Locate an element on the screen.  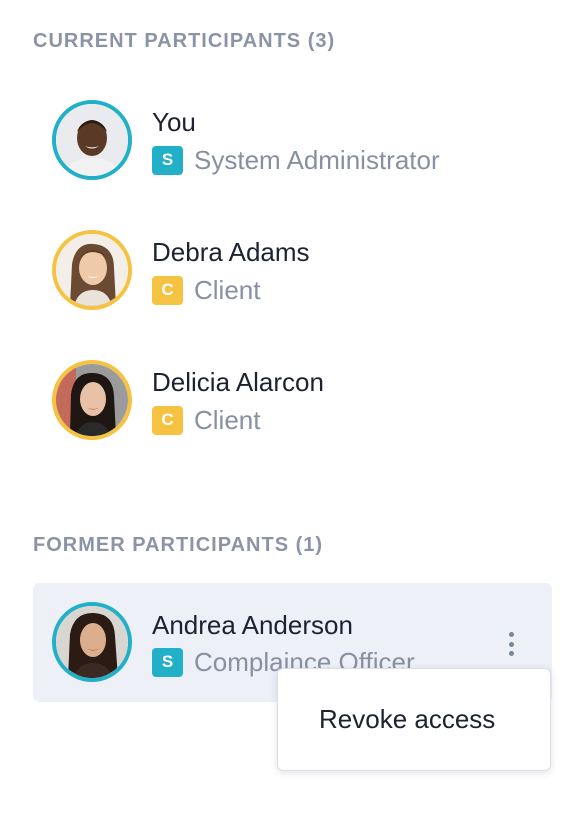
participant-name: Debra Adams is located at coordinates (231, 252).